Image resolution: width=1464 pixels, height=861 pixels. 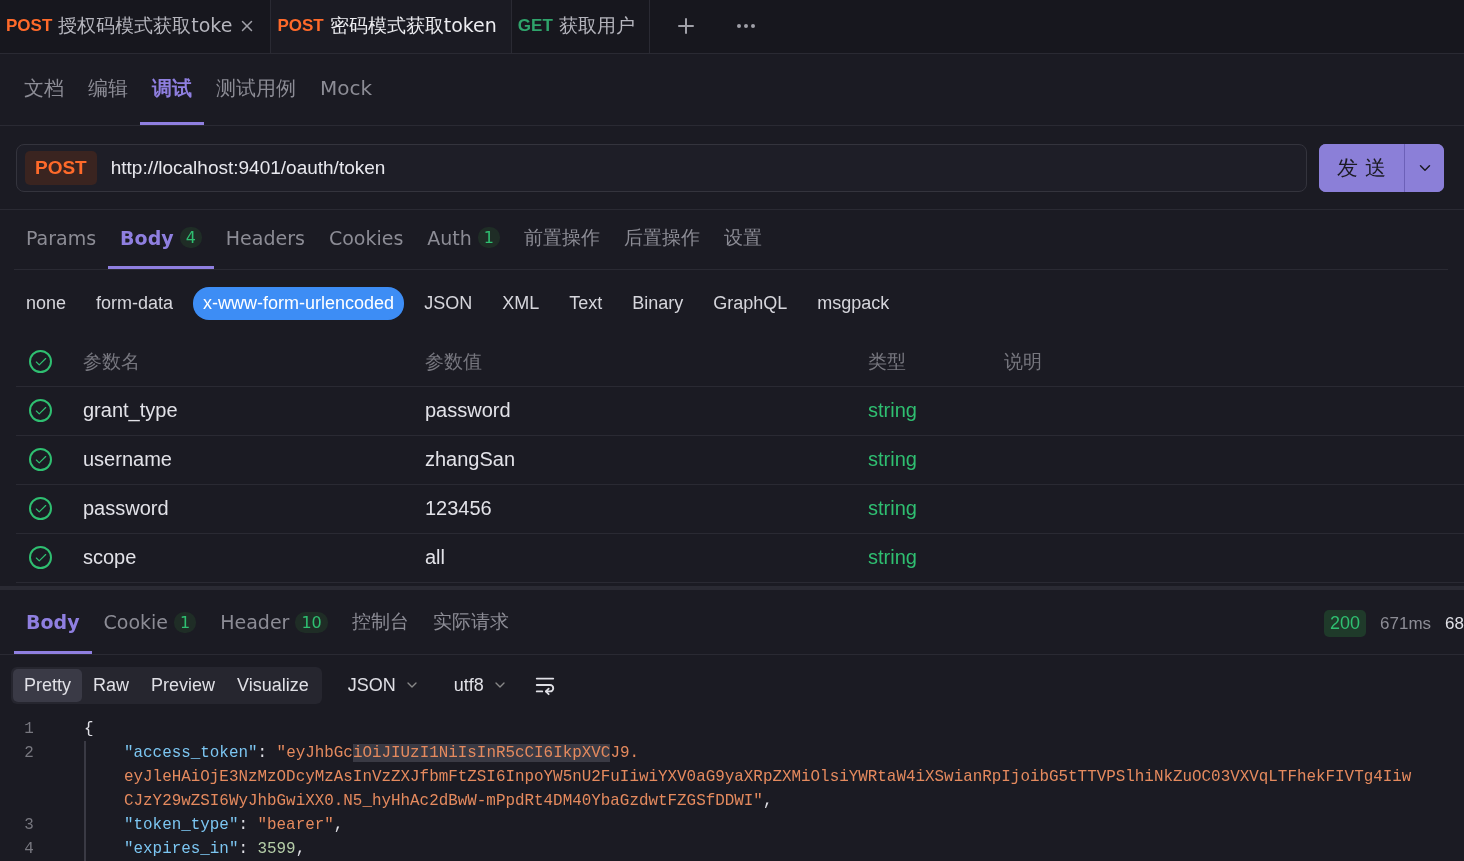 What do you see at coordinates (361, 753) in the screenshot?
I see `code-line: "access_token": "eyJhbGciOiJIUzI1NiIsInR5cCI6IkpXVCJ9.` at bounding box center [361, 753].